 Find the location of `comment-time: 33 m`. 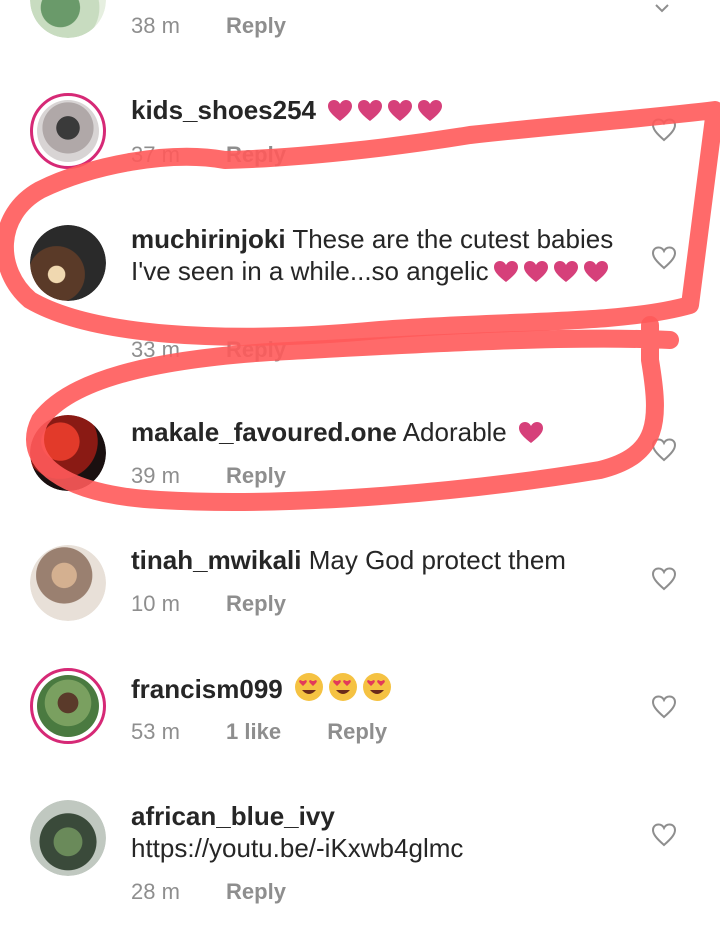

comment-time: 33 m is located at coordinates (155, 349).